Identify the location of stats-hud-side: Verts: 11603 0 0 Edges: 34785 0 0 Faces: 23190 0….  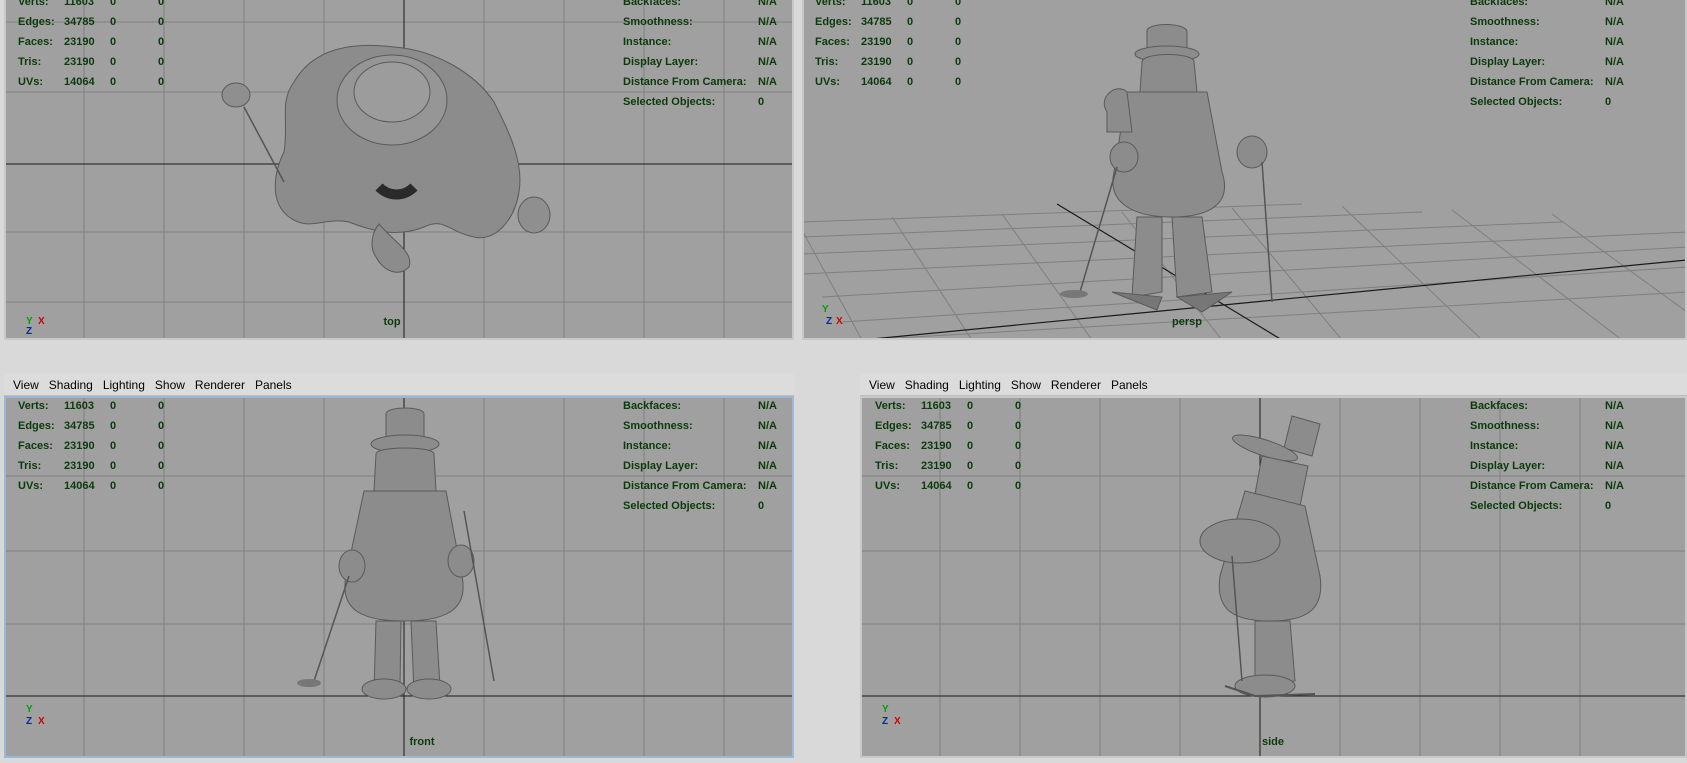
(948, 446).